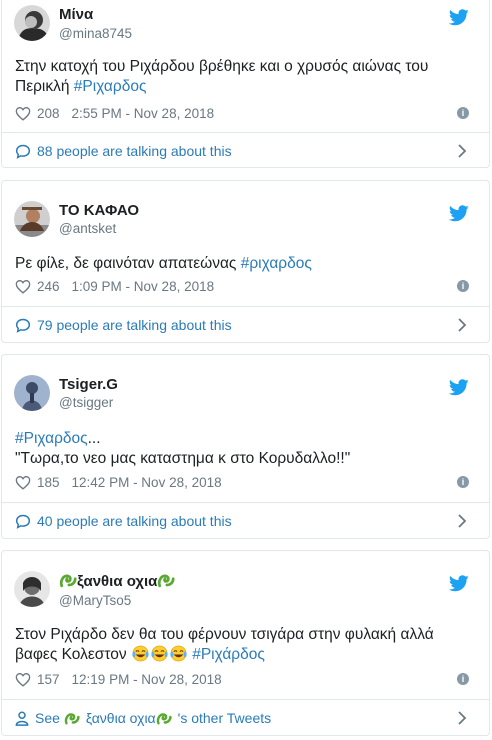 The height and width of the screenshot is (740, 492). I want to click on timestamp: 2:55 PM - Nov 28, 2018, so click(143, 113).